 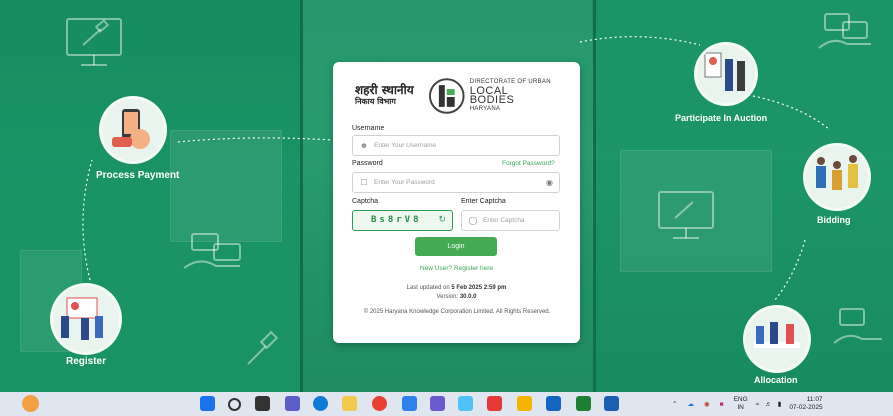 I want to click on login-button: Login, so click(x=456, y=246).